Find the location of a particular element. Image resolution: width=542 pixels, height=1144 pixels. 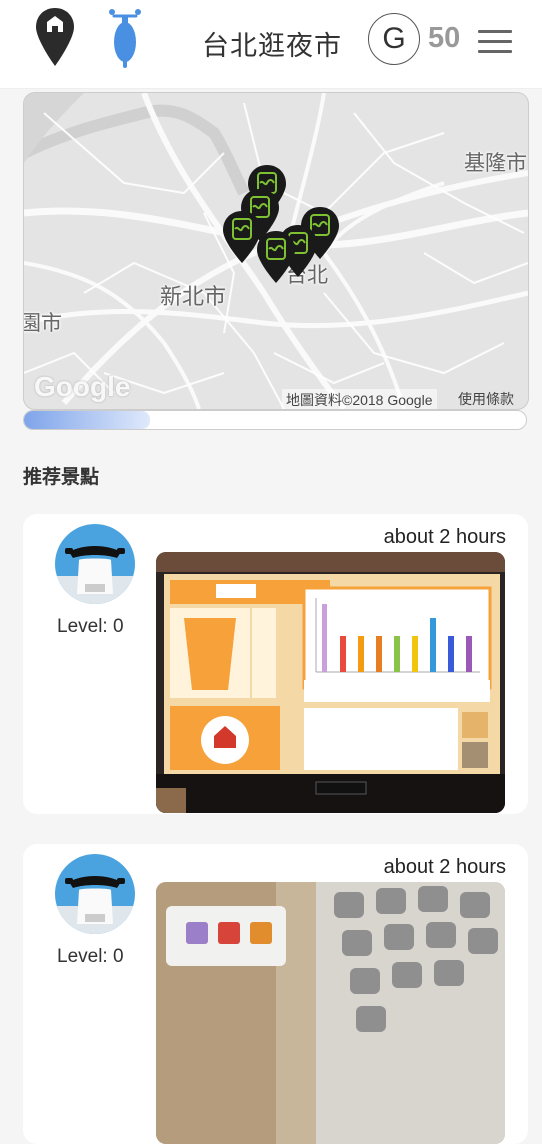

map-label-taoyuan: 園市 is located at coordinates (42, 323).